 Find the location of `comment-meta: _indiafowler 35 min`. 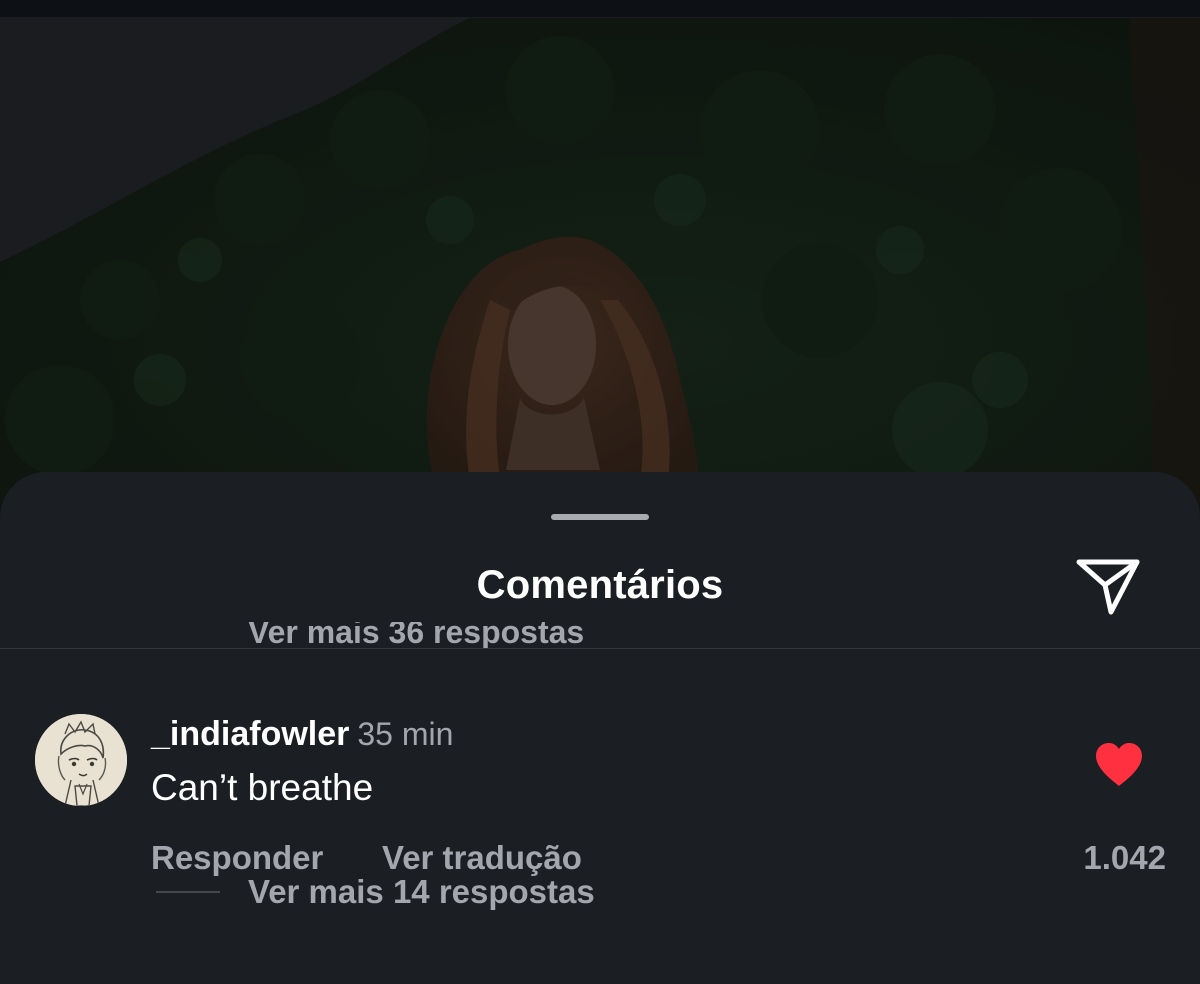

comment-meta: _indiafowler 35 min is located at coordinates (302, 737).